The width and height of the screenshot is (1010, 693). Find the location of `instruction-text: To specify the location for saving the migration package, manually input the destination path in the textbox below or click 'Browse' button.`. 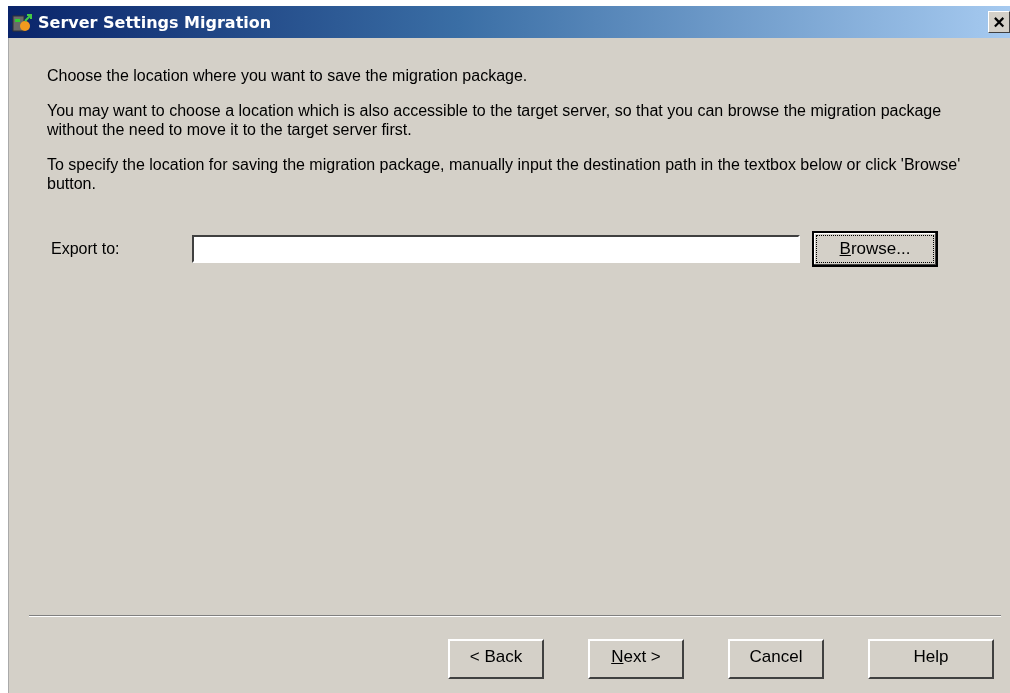

instruction-text: To specify the location for saving the migration package, manually input the destination path in the textbox below or click 'Browse' button. is located at coordinates (504, 174).